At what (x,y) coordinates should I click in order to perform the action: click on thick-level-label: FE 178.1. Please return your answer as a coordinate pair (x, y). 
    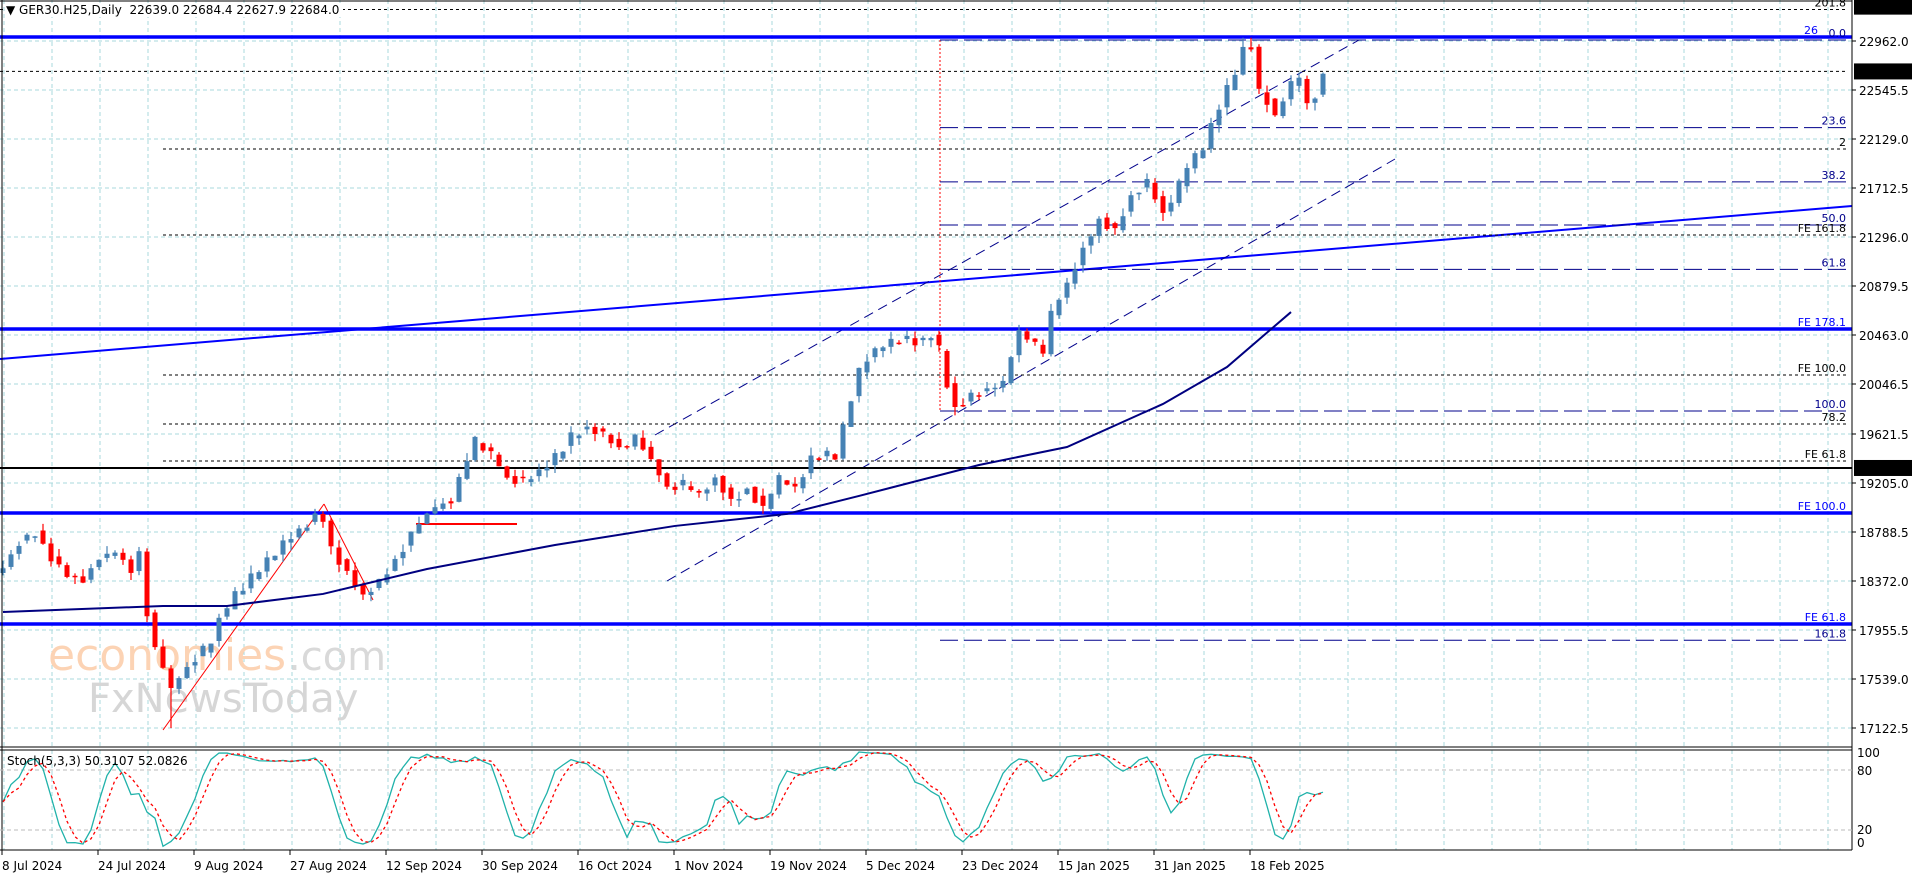
    Looking at the image, I should click on (1822, 322).